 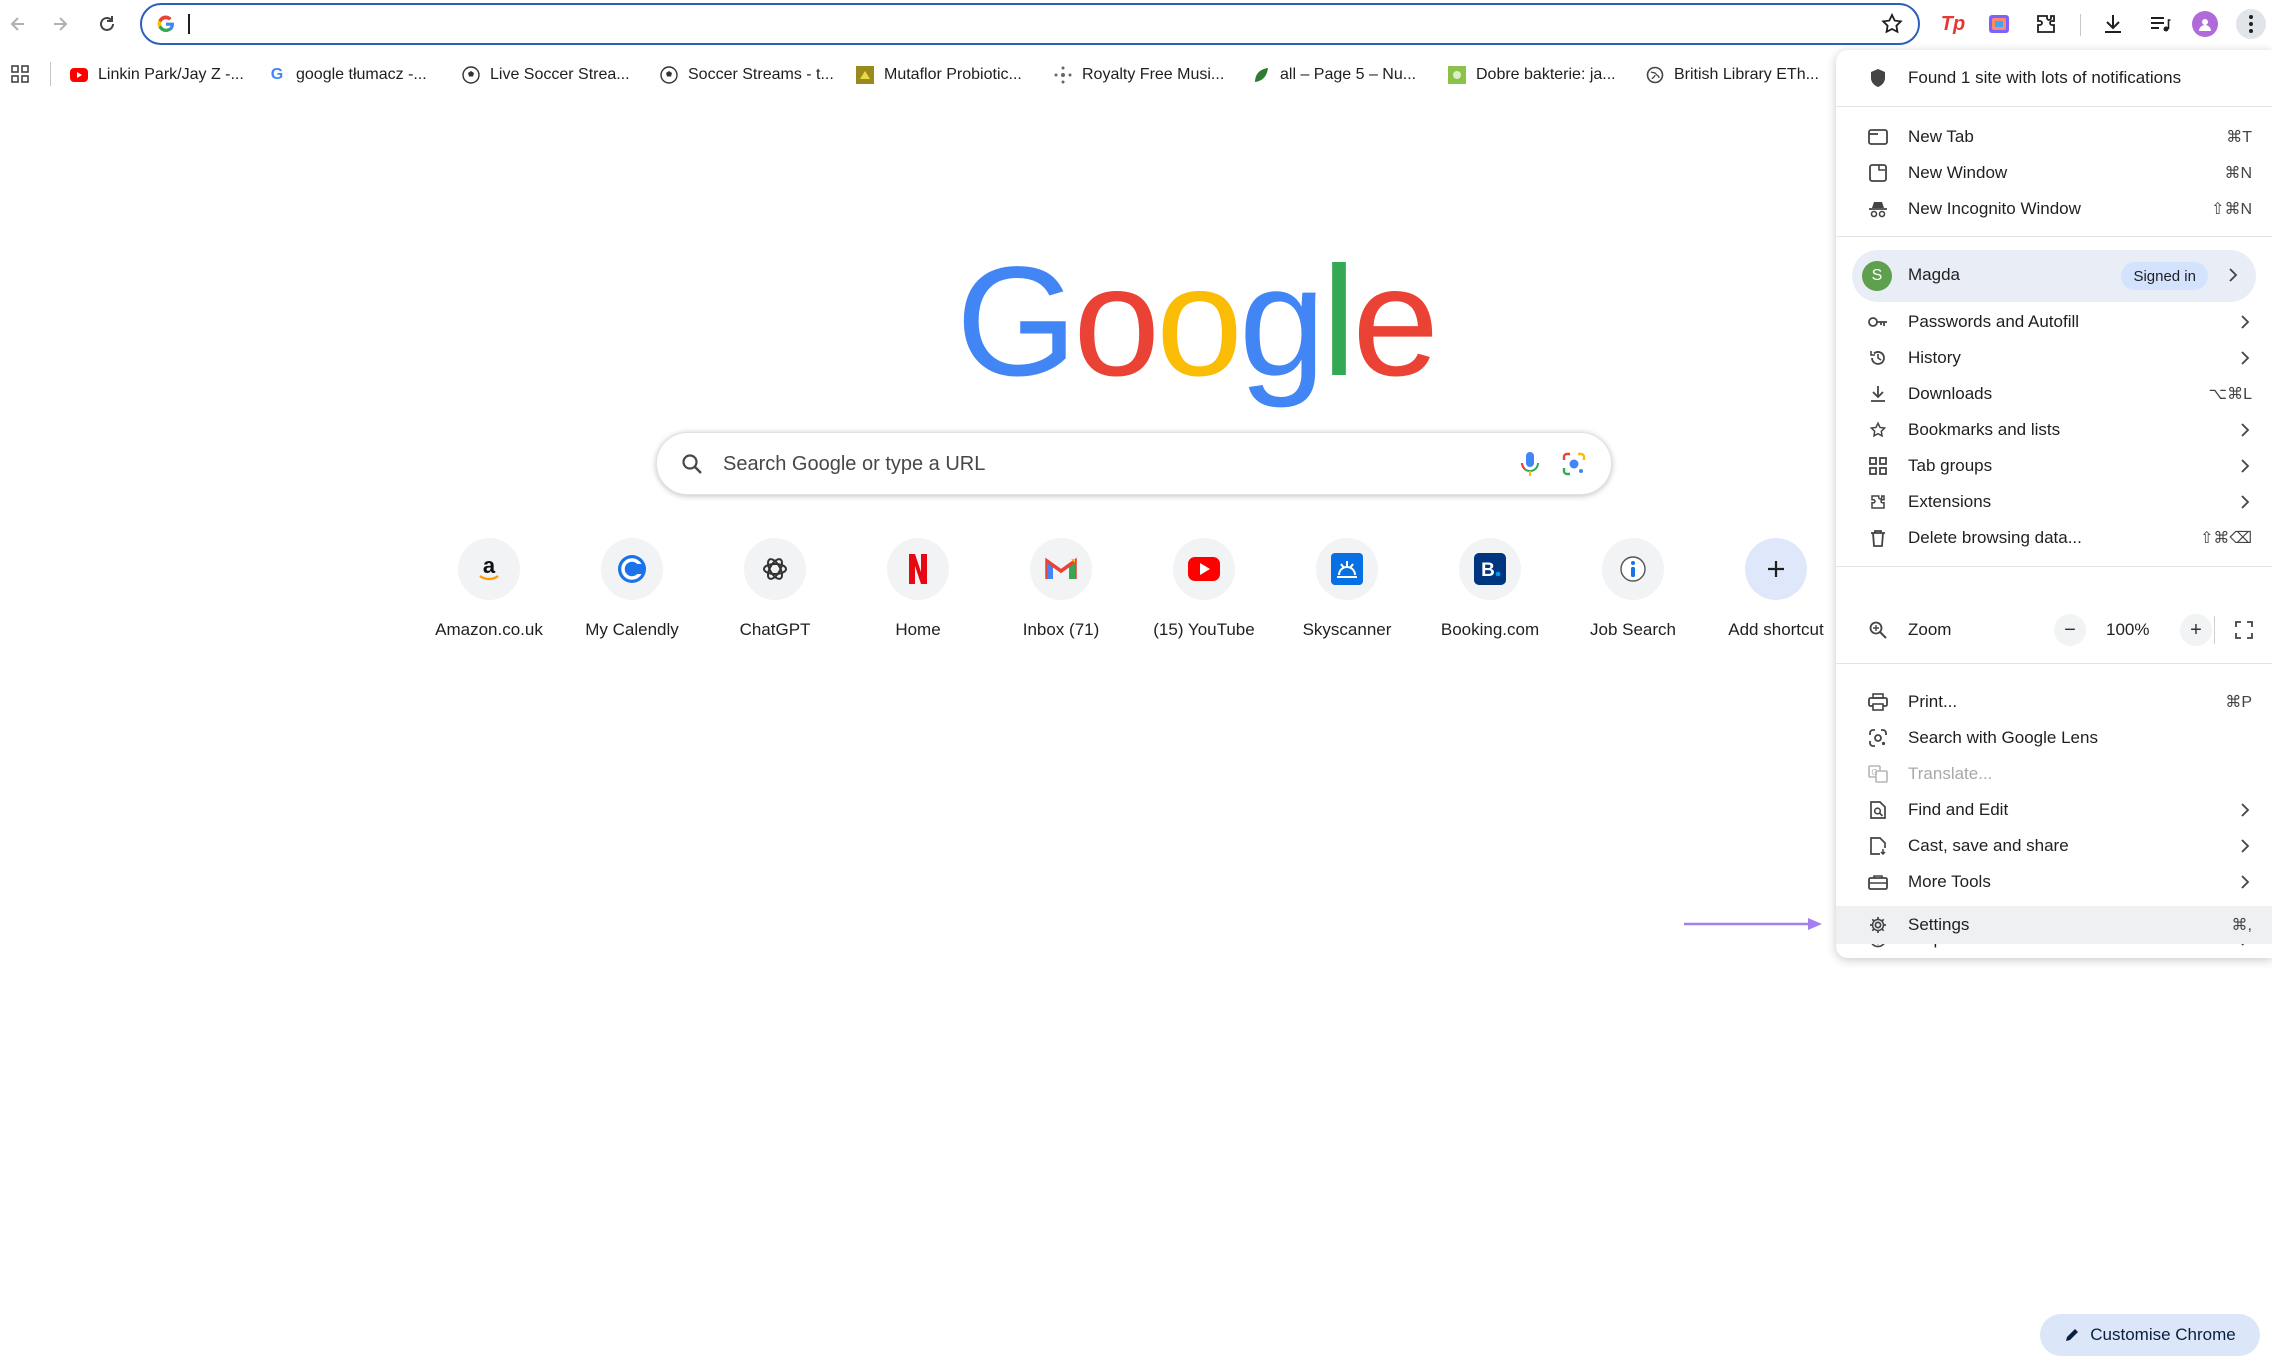 I want to click on person-icon, so click(x=2205, y=25).